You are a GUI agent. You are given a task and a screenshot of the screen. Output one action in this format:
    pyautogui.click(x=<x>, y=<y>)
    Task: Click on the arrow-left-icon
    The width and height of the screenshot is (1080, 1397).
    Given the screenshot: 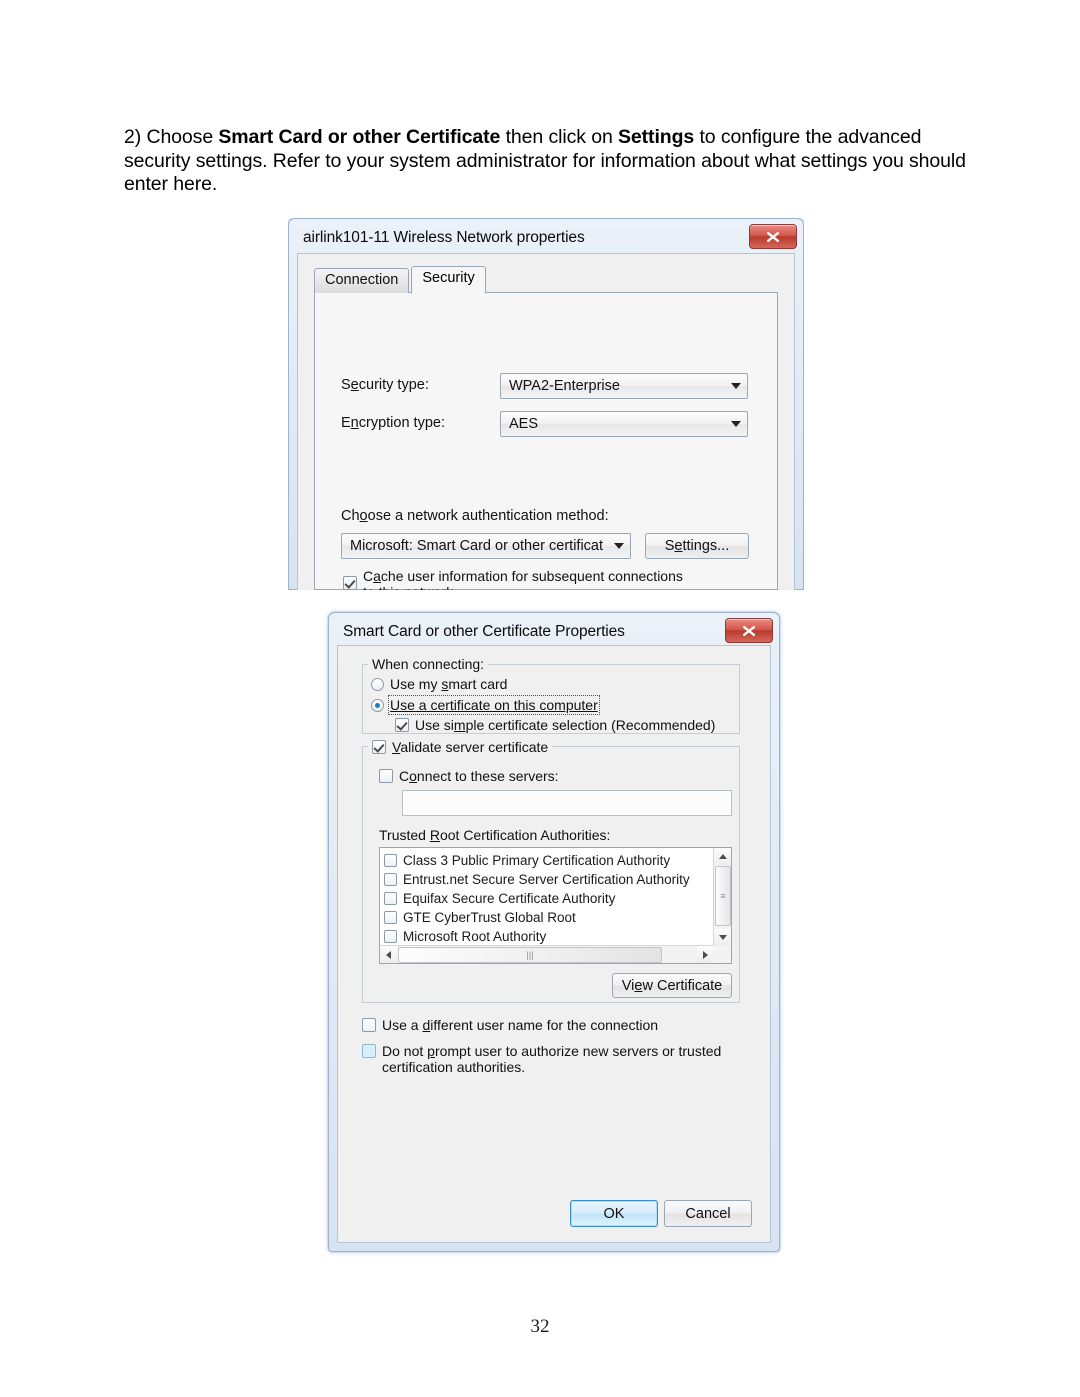 What is the action you would take?
    pyautogui.click(x=388, y=954)
    